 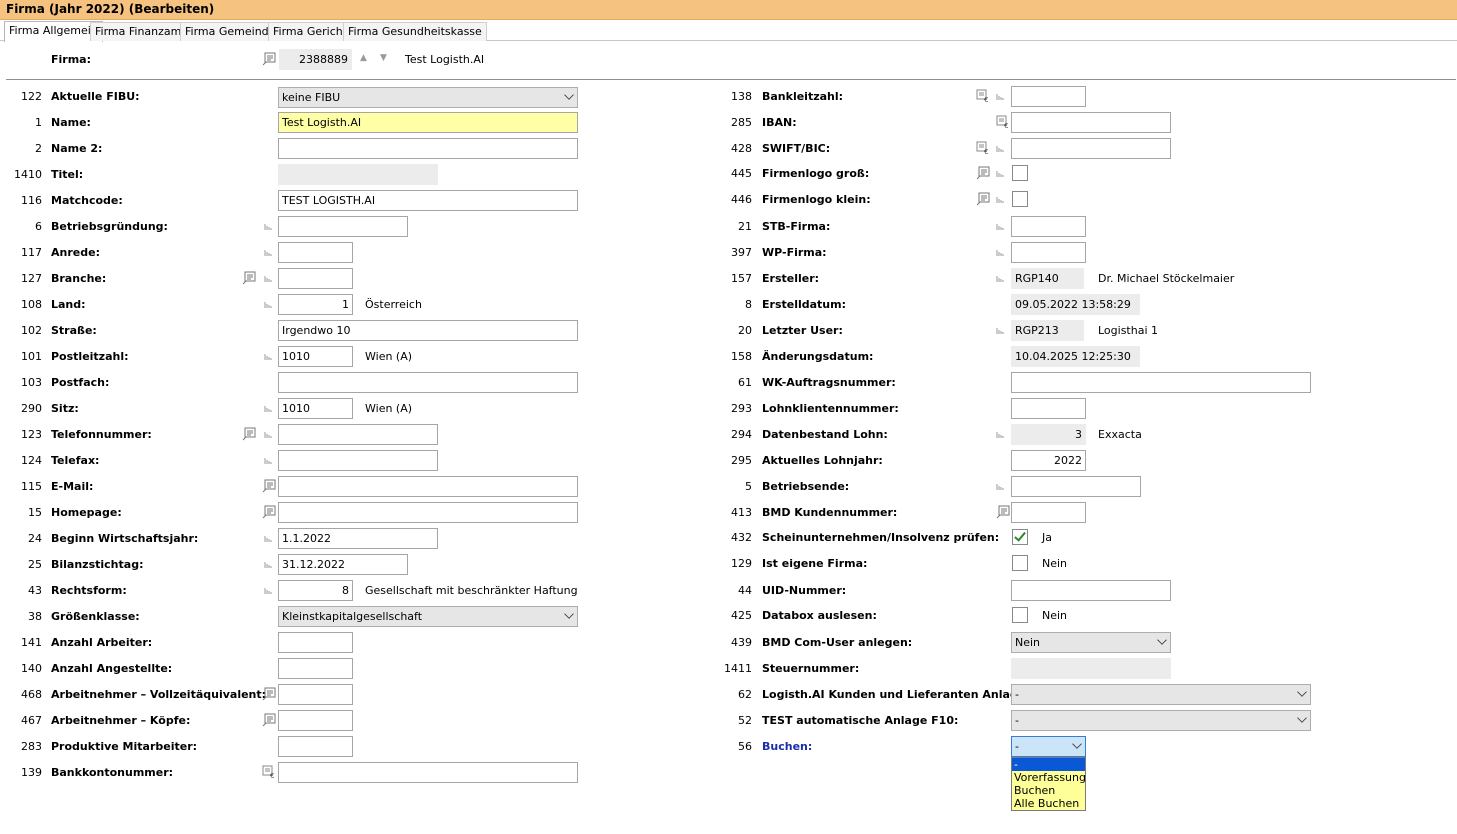 I want to click on spin-down-icon: ▼, so click(x=383, y=58).